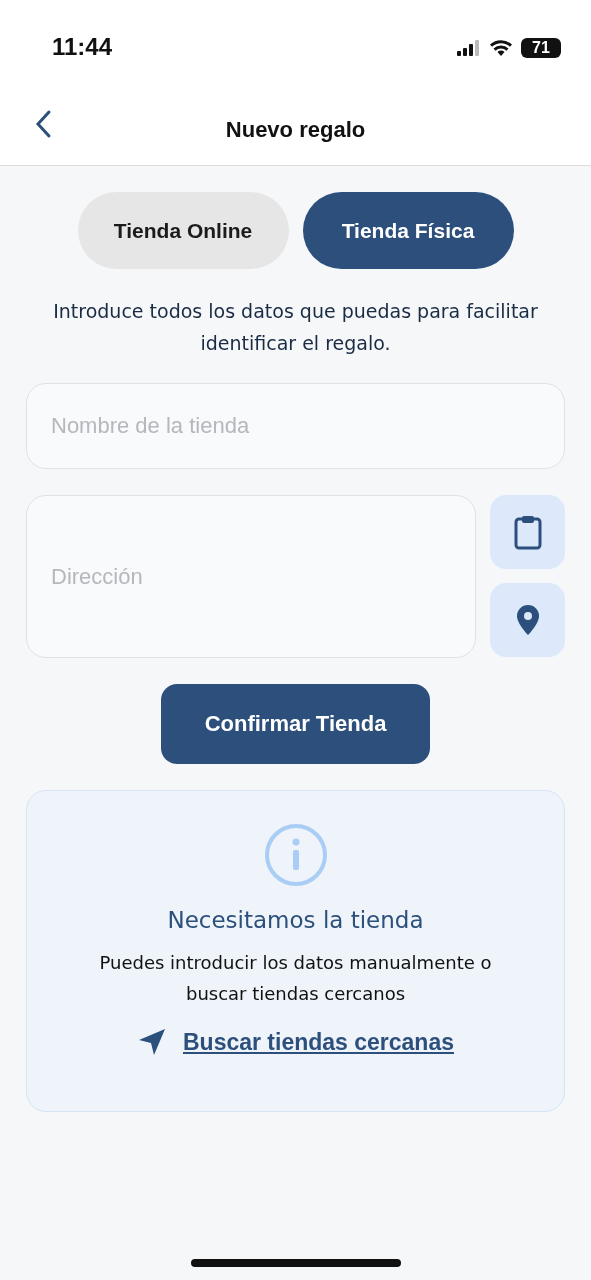 The image size is (591, 1280). What do you see at coordinates (408, 230) in the screenshot?
I see `store-type-tab: Tienda Física` at bounding box center [408, 230].